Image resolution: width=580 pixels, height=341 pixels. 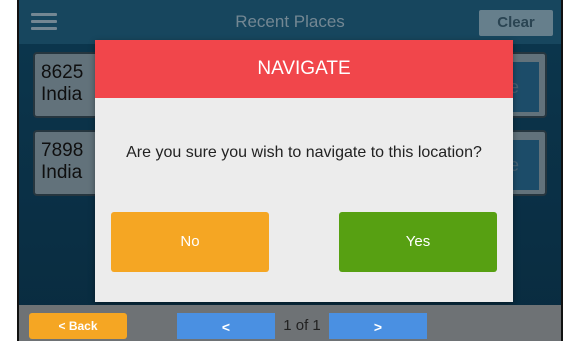 What do you see at coordinates (302, 325) in the screenshot?
I see `page-indicator: 1 of 1` at bounding box center [302, 325].